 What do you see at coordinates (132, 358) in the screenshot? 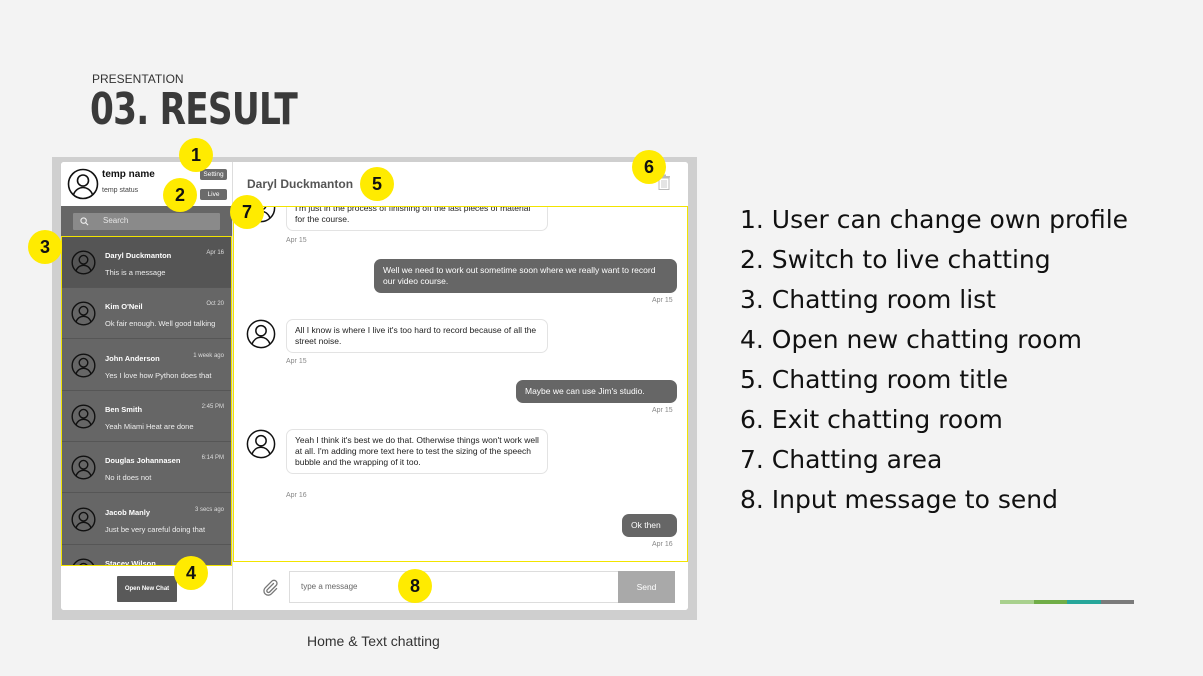
I see `room-name: John Anderson` at bounding box center [132, 358].